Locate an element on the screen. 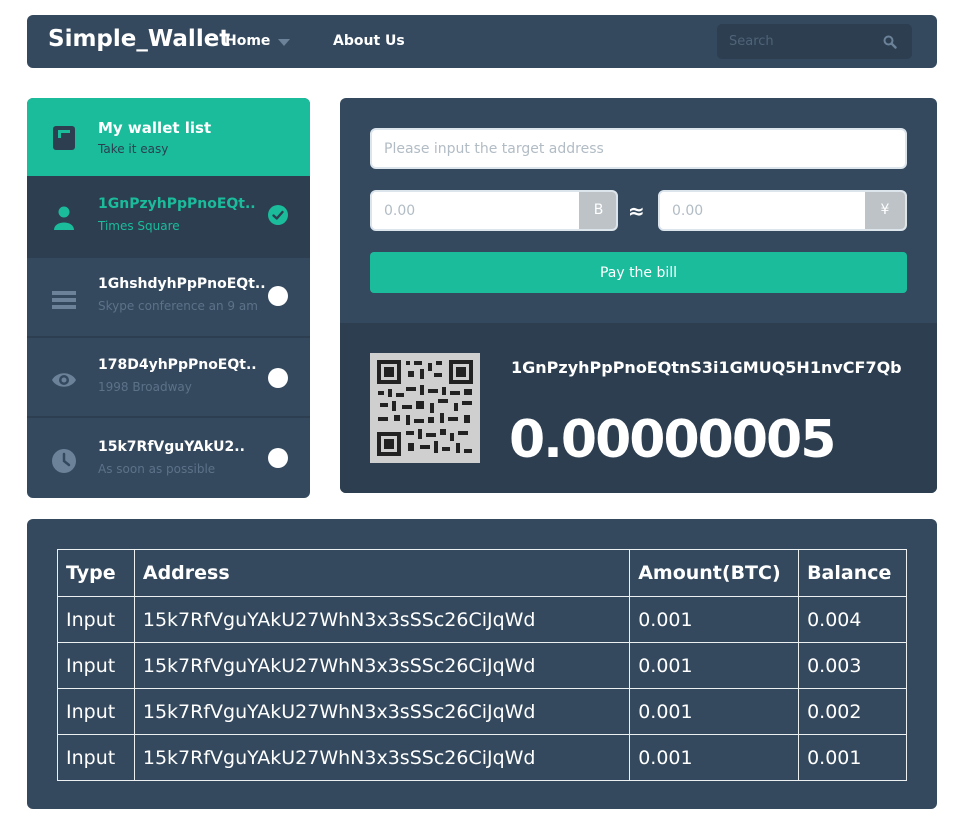 The height and width of the screenshot is (838, 966). wallet-item-title: 1GnPzyhPpPnoEQt.. is located at coordinates (177, 204).